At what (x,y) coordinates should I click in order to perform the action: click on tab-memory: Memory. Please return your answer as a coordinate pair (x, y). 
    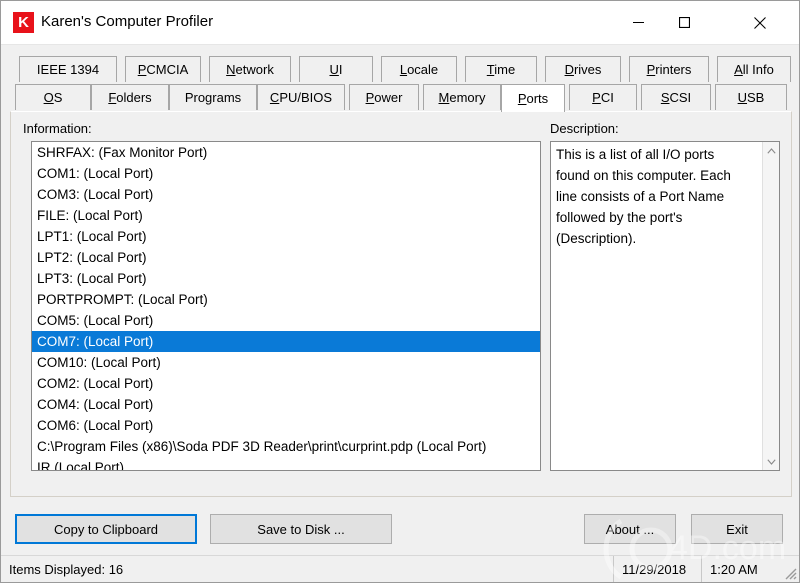
    Looking at the image, I should click on (462, 97).